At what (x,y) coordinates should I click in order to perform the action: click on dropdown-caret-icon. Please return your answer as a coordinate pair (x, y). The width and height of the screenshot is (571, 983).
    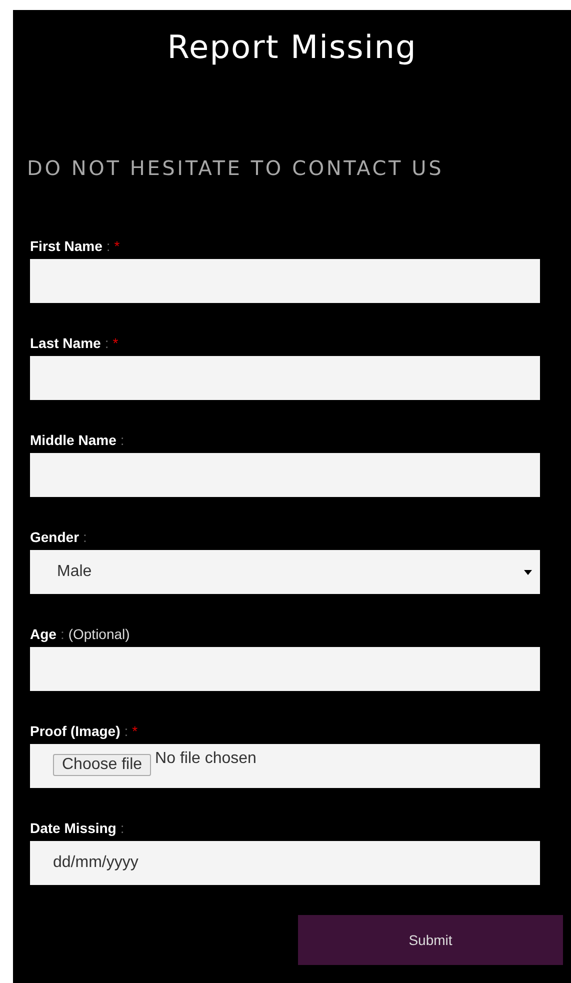
    Looking at the image, I should click on (528, 572).